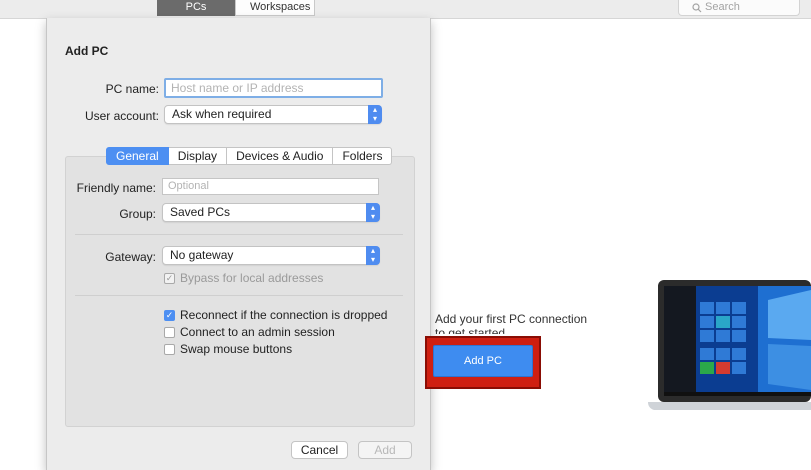 This screenshot has height=470, width=811. What do you see at coordinates (405, 9) in the screenshot?
I see `toolbar: PCs Workspaces Search` at bounding box center [405, 9].